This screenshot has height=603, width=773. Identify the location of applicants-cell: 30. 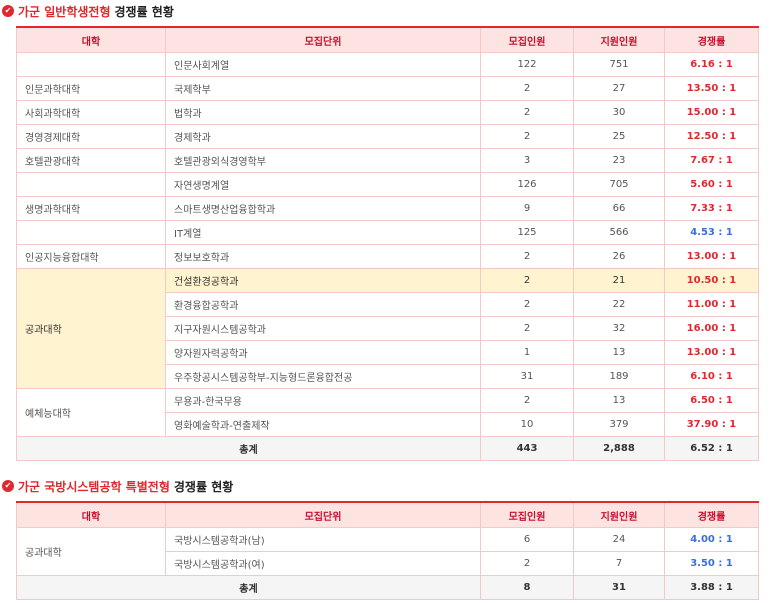
(619, 112).